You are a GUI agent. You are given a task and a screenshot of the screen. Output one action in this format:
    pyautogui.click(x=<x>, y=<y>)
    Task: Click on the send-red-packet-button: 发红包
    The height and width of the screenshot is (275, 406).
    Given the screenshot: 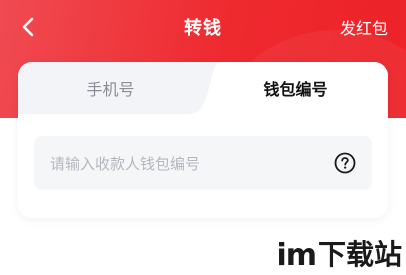 What is the action you would take?
    pyautogui.click(x=364, y=27)
    